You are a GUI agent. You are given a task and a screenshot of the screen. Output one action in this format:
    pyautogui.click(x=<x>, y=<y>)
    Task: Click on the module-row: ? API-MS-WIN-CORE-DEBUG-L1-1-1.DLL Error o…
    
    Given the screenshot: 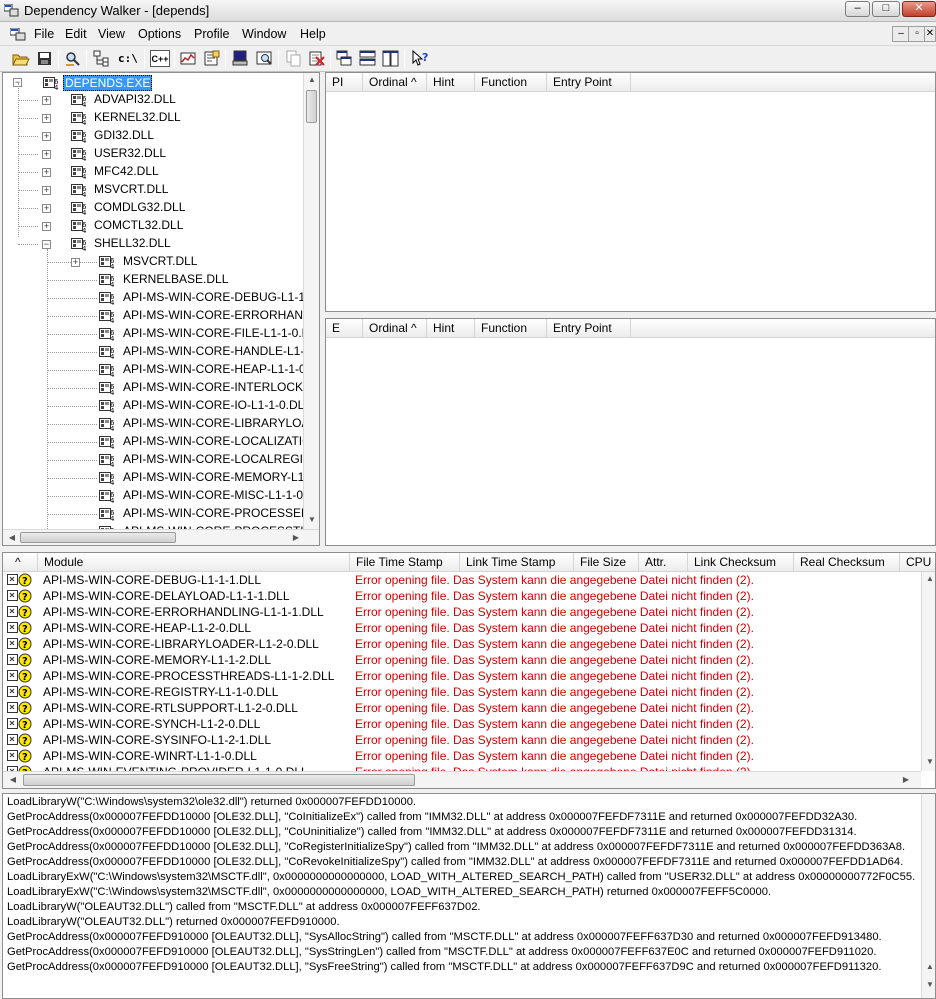 What is the action you would take?
    pyautogui.click(x=469, y=580)
    